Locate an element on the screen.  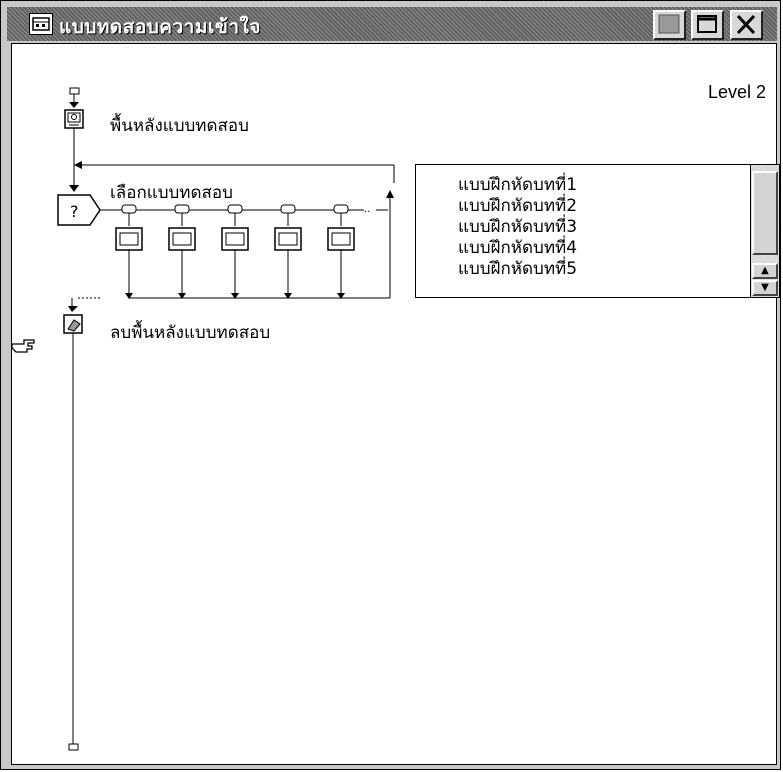
display-icon-label: พื้นหลังแบบทดสอบ is located at coordinates (179, 126).